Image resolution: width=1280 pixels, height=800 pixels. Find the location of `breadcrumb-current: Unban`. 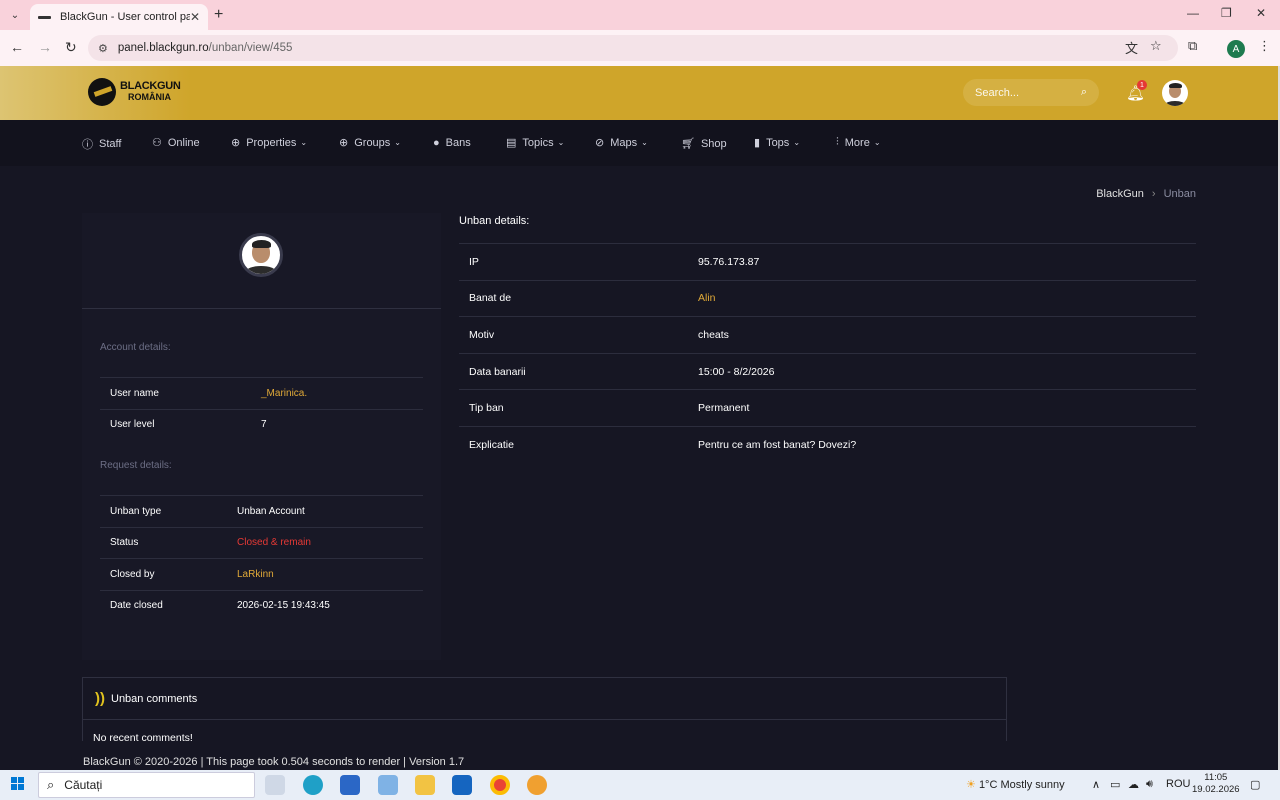

breadcrumb-current: Unban is located at coordinates (1179, 194).